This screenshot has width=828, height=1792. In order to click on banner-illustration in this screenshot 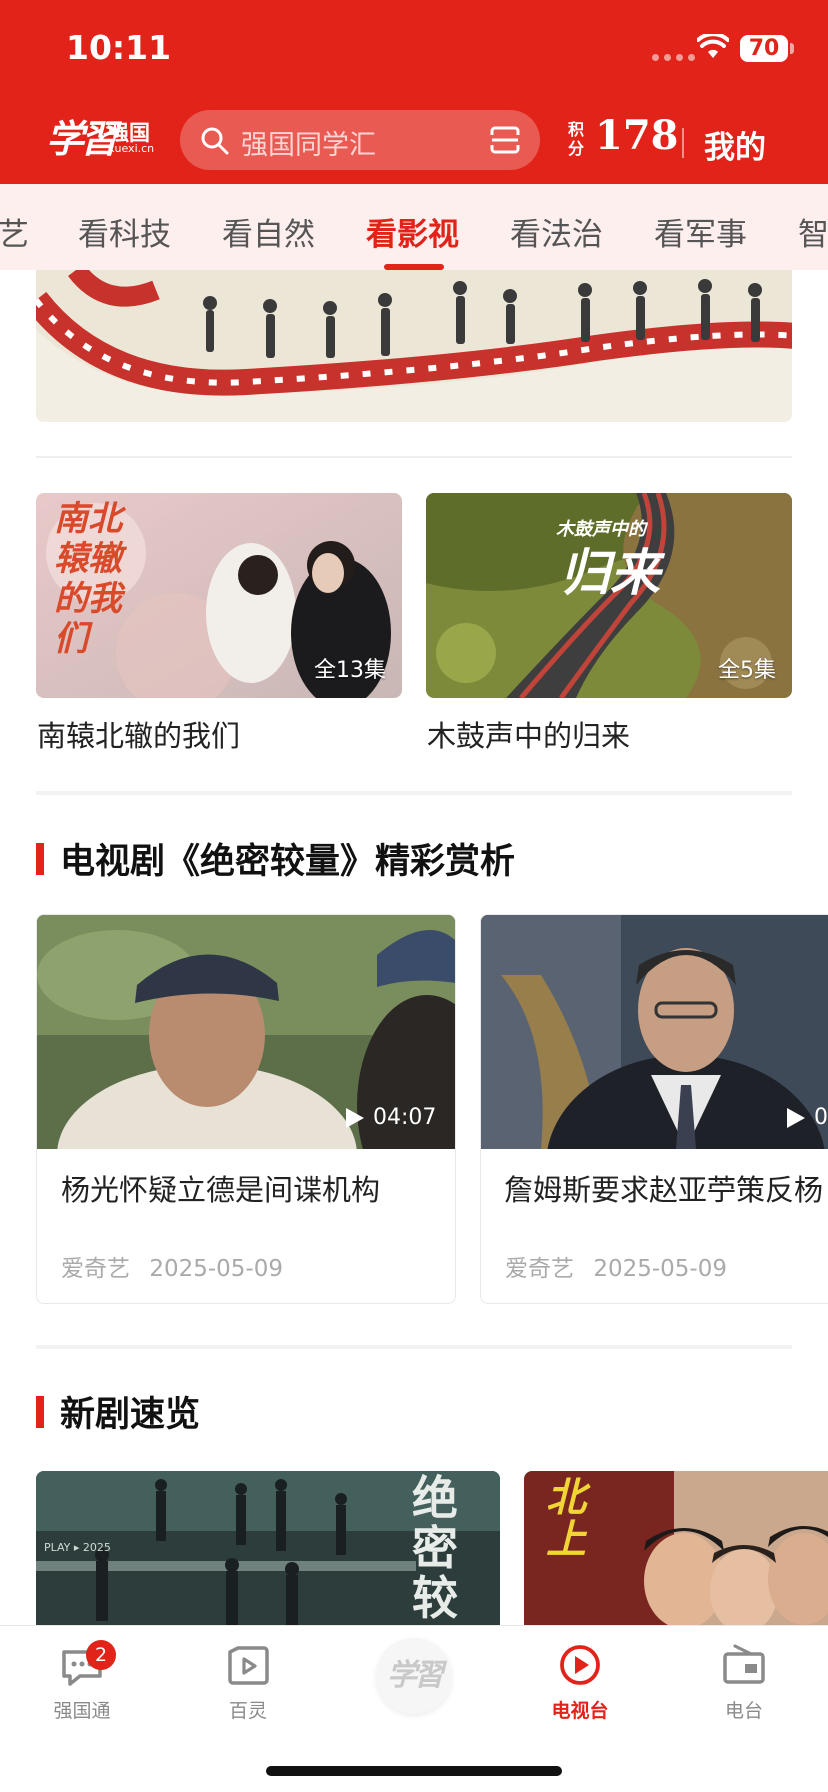, I will do `click(414, 346)`.